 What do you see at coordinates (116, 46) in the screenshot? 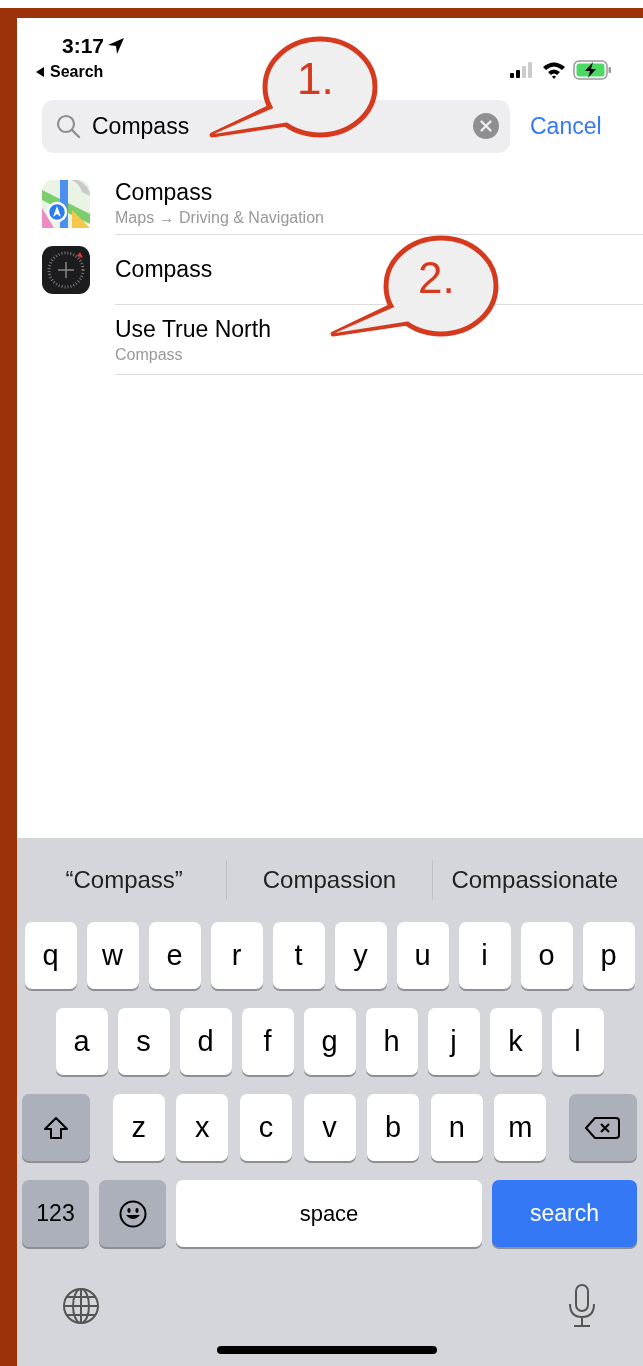
I see `location-arrow-icon` at bounding box center [116, 46].